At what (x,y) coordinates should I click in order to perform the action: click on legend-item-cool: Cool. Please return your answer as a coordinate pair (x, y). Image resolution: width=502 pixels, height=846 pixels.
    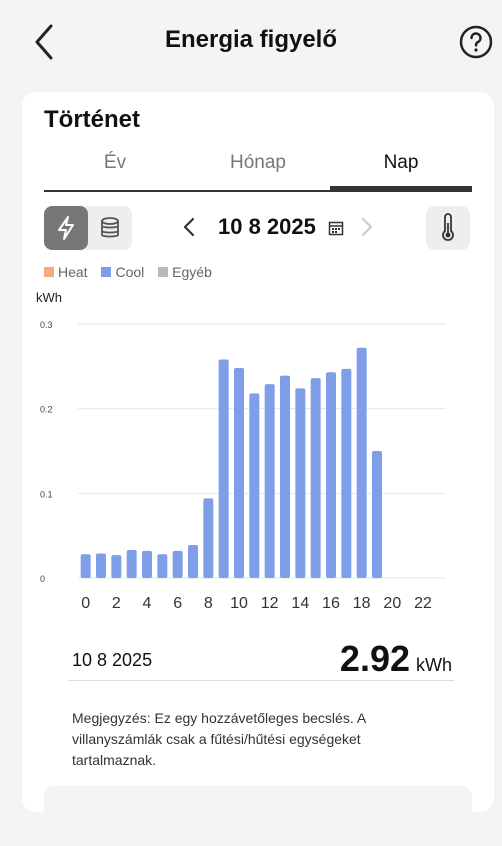
    Looking at the image, I should click on (122, 272).